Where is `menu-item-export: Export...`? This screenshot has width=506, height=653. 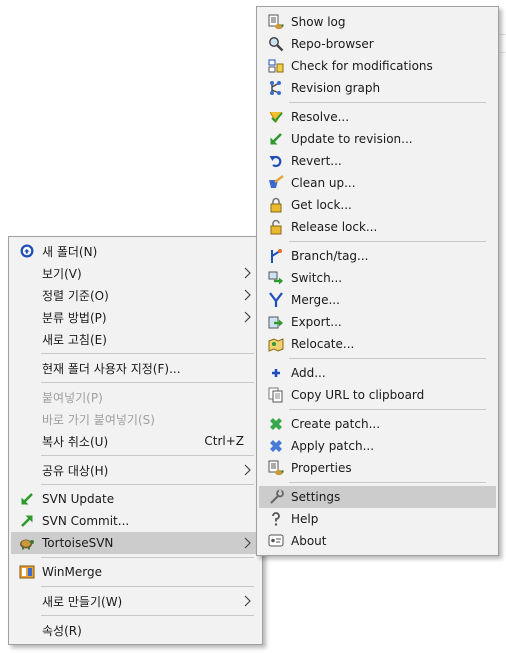 menu-item-export: Export... is located at coordinates (377, 322).